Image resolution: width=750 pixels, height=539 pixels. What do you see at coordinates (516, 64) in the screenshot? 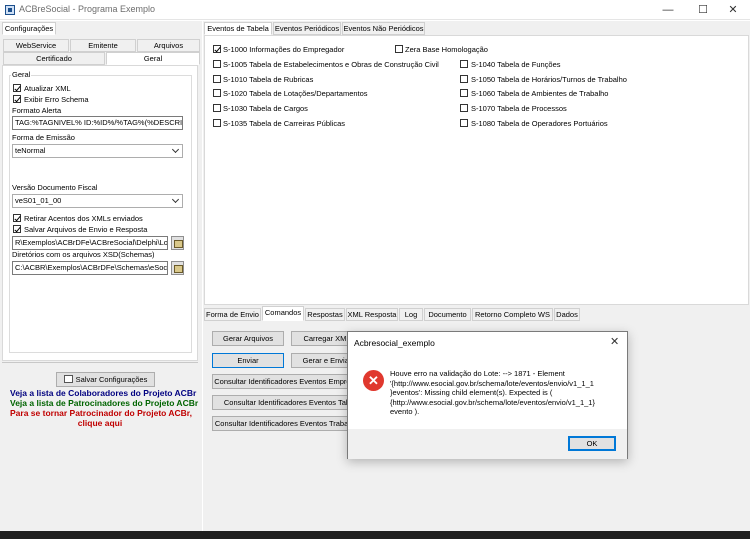
I see `s1040-label: S-1040 Tabela de Funções` at bounding box center [516, 64].